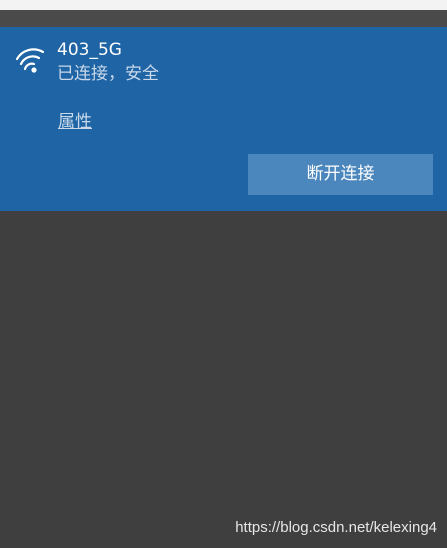  Describe the element at coordinates (108, 74) in the screenshot. I see `network-status: 已连接，安全` at that location.